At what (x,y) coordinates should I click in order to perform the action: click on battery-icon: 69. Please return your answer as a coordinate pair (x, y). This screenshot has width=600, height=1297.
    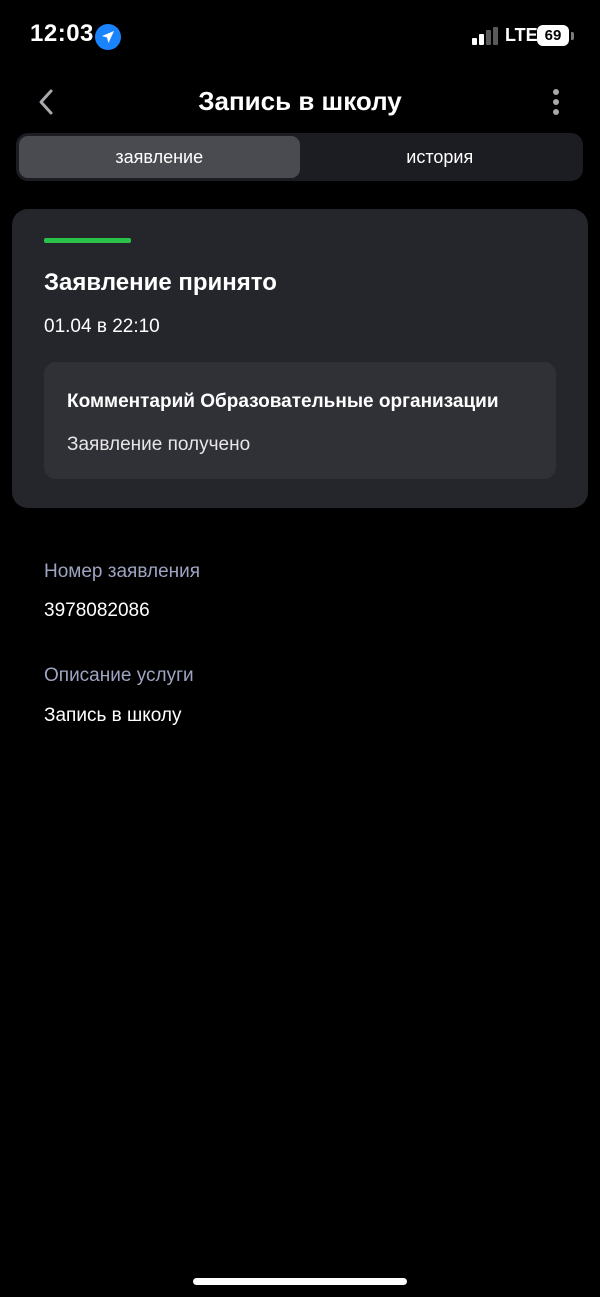
    Looking at the image, I should click on (553, 35).